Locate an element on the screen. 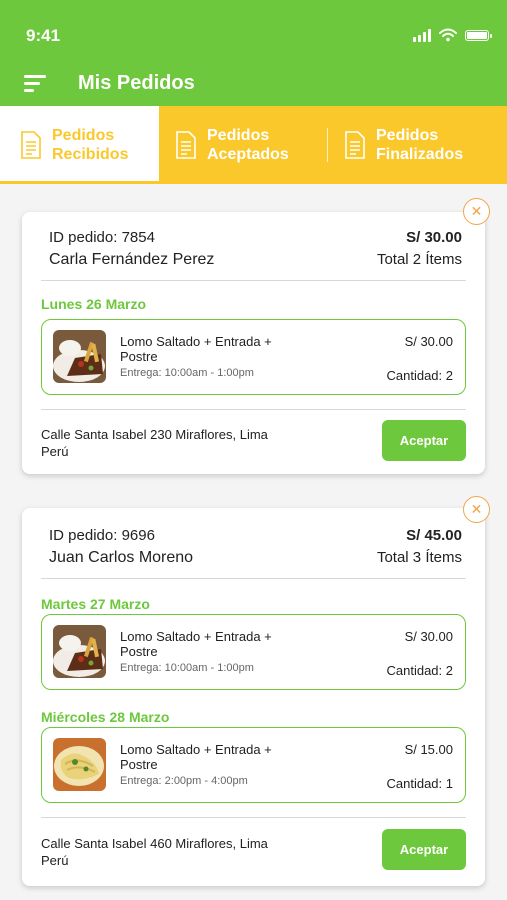 The height and width of the screenshot is (900, 507). order-customer-row: Juan Carlos Moreno Total 3 Ítems is located at coordinates (255, 559).